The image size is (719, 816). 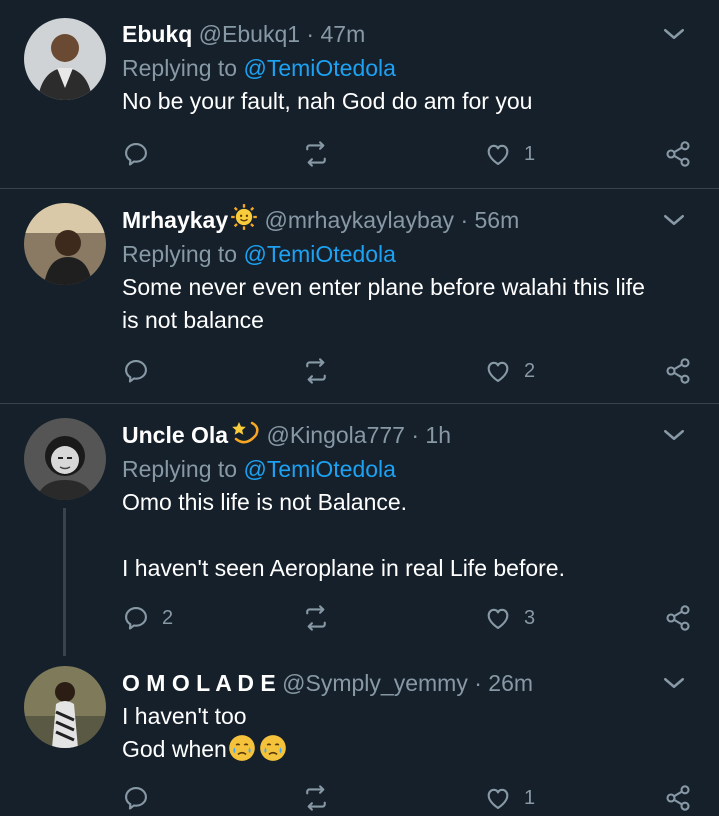 What do you see at coordinates (157, 34) in the screenshot?
I see `display-name: Ebukq` at bounding box center [157, 34].